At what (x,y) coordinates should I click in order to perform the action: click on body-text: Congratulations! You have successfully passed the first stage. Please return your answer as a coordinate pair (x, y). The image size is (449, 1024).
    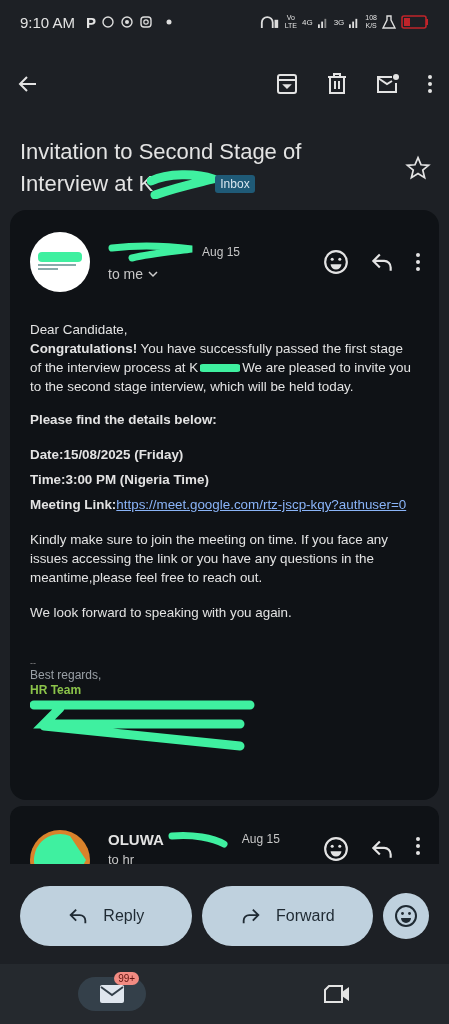
    Looking at the image, I should click on (216, 348).